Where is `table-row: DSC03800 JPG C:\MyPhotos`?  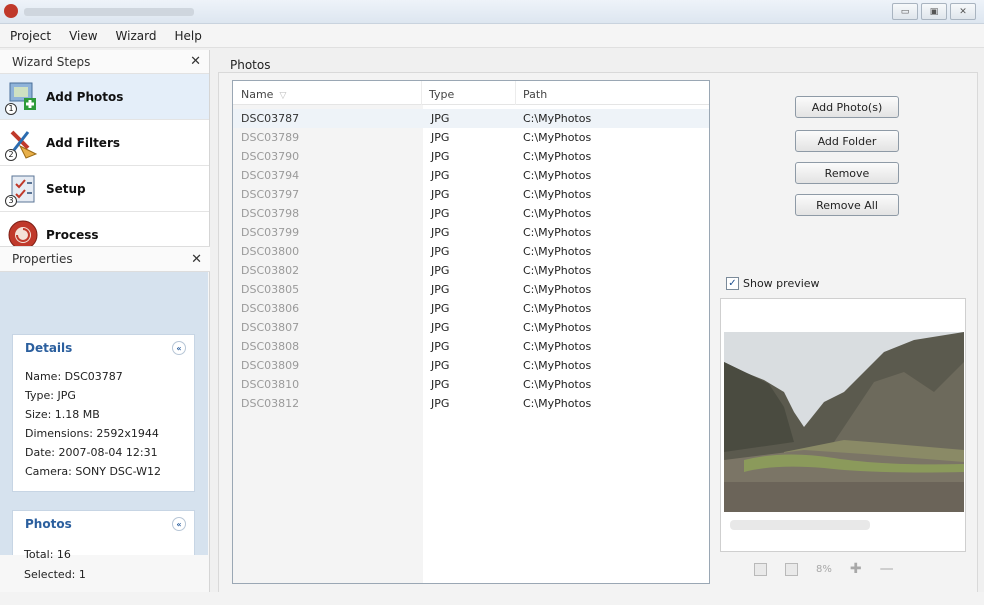
table-row: DSC03800 JPG C:\MyPhotos is located at coordinates (471, 251).